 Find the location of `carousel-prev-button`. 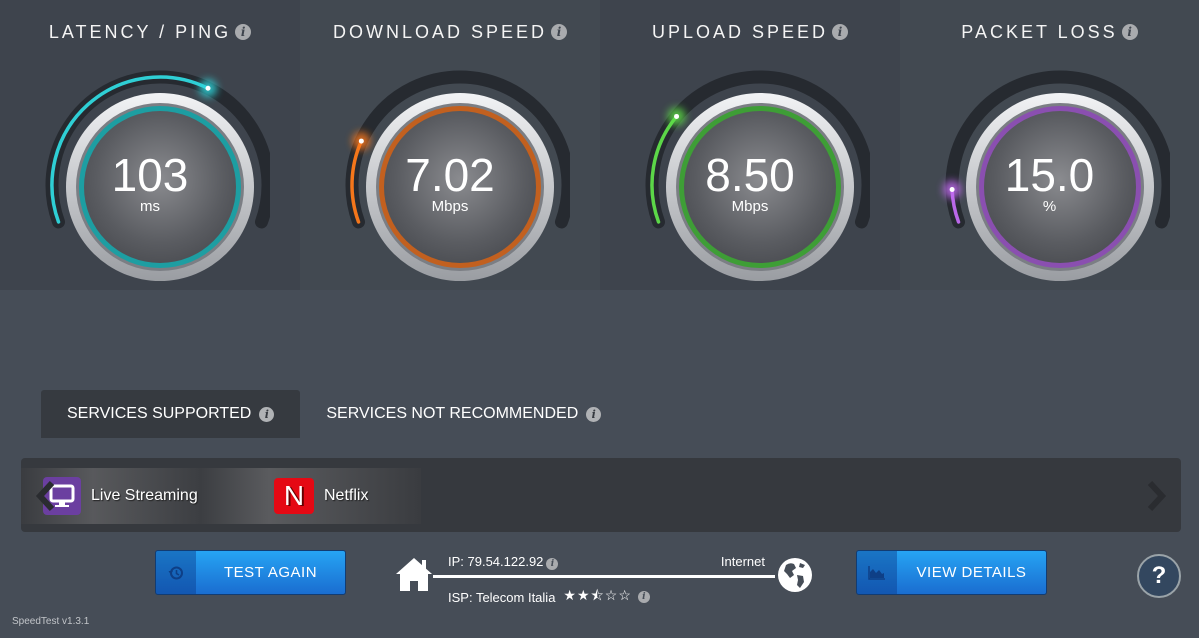

carousel-prev-button is located at coordinates (46, 496).